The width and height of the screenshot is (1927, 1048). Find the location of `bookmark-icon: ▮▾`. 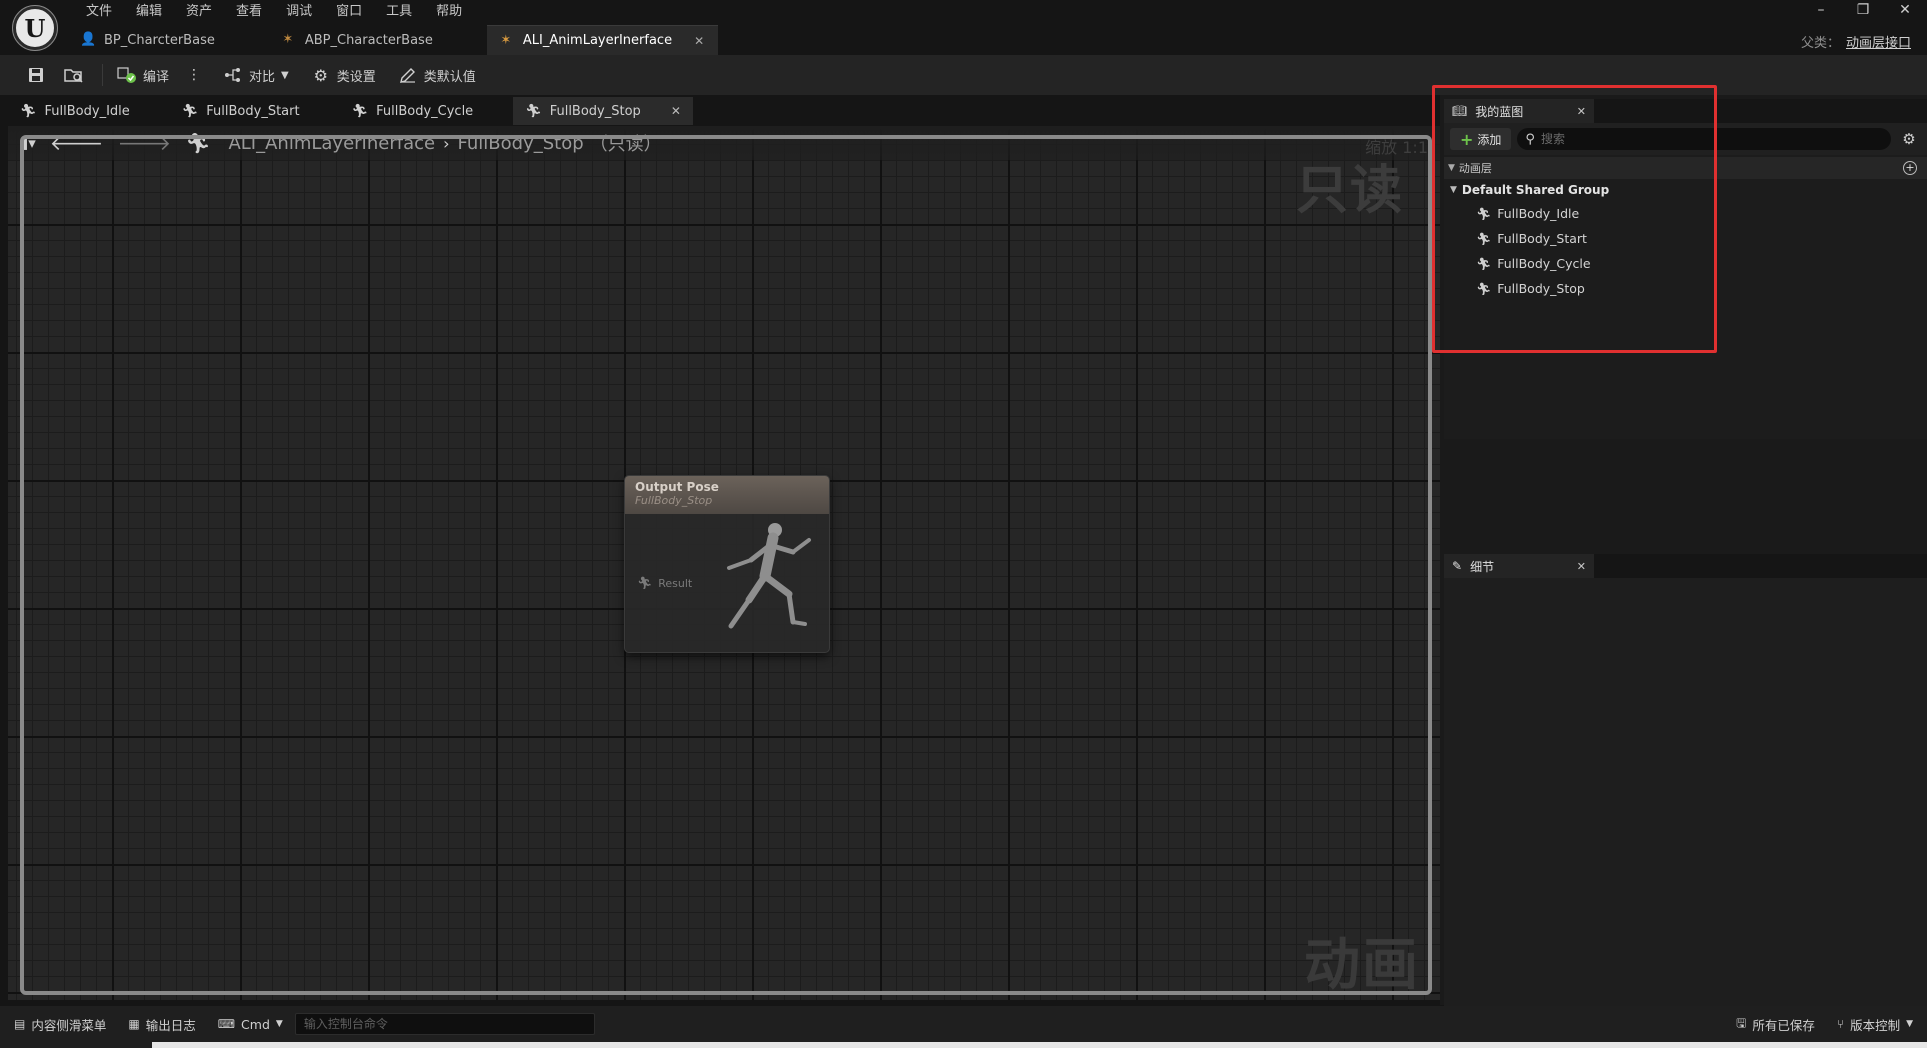

bookmark-icon: ▮▾ is located at coordinates (28, 143).